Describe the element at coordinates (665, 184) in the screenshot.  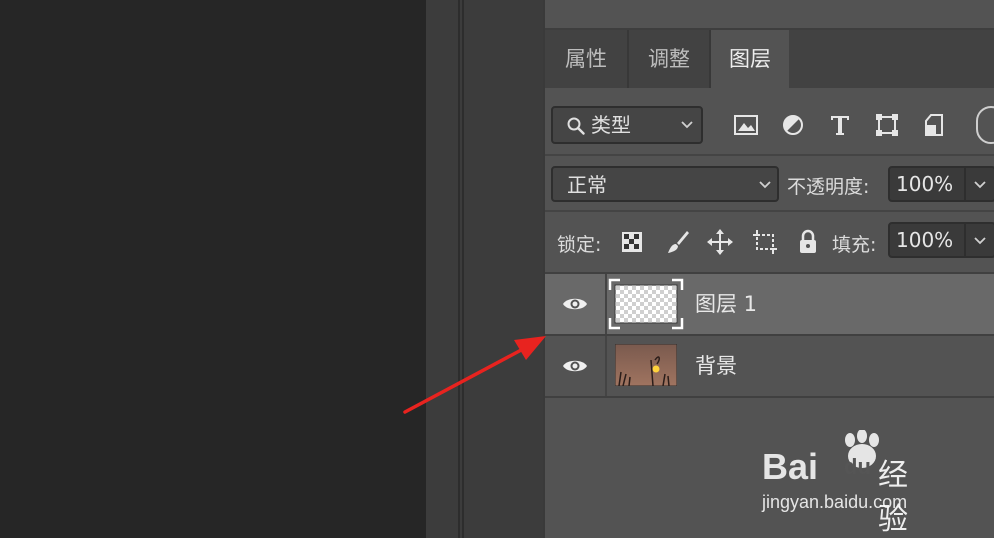
I see `blend-mode-dropdown: 正常` at that location.